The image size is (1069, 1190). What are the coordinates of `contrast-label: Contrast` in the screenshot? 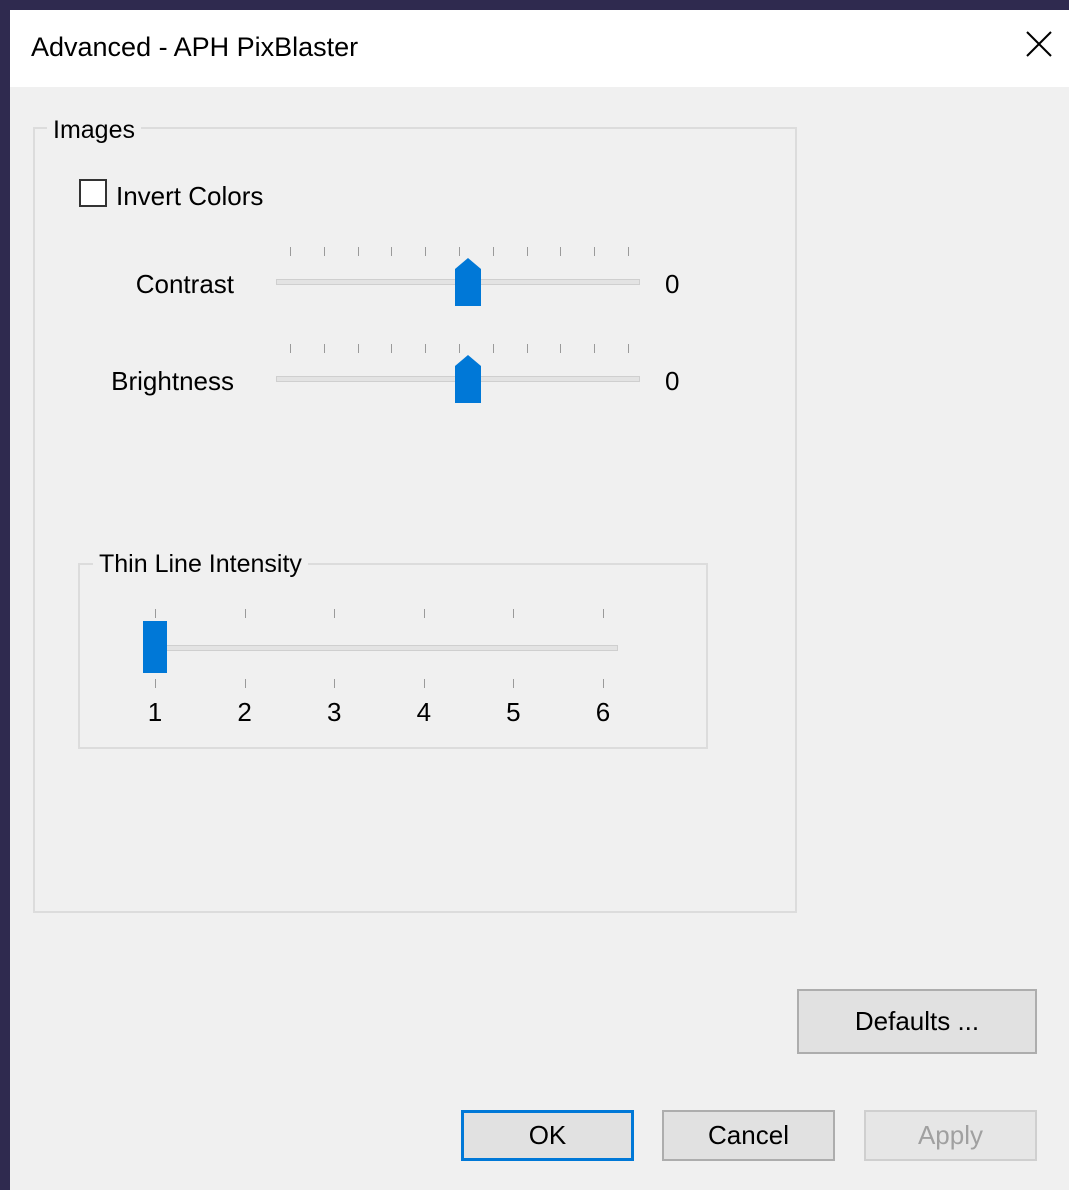 It's located at (184, 284).